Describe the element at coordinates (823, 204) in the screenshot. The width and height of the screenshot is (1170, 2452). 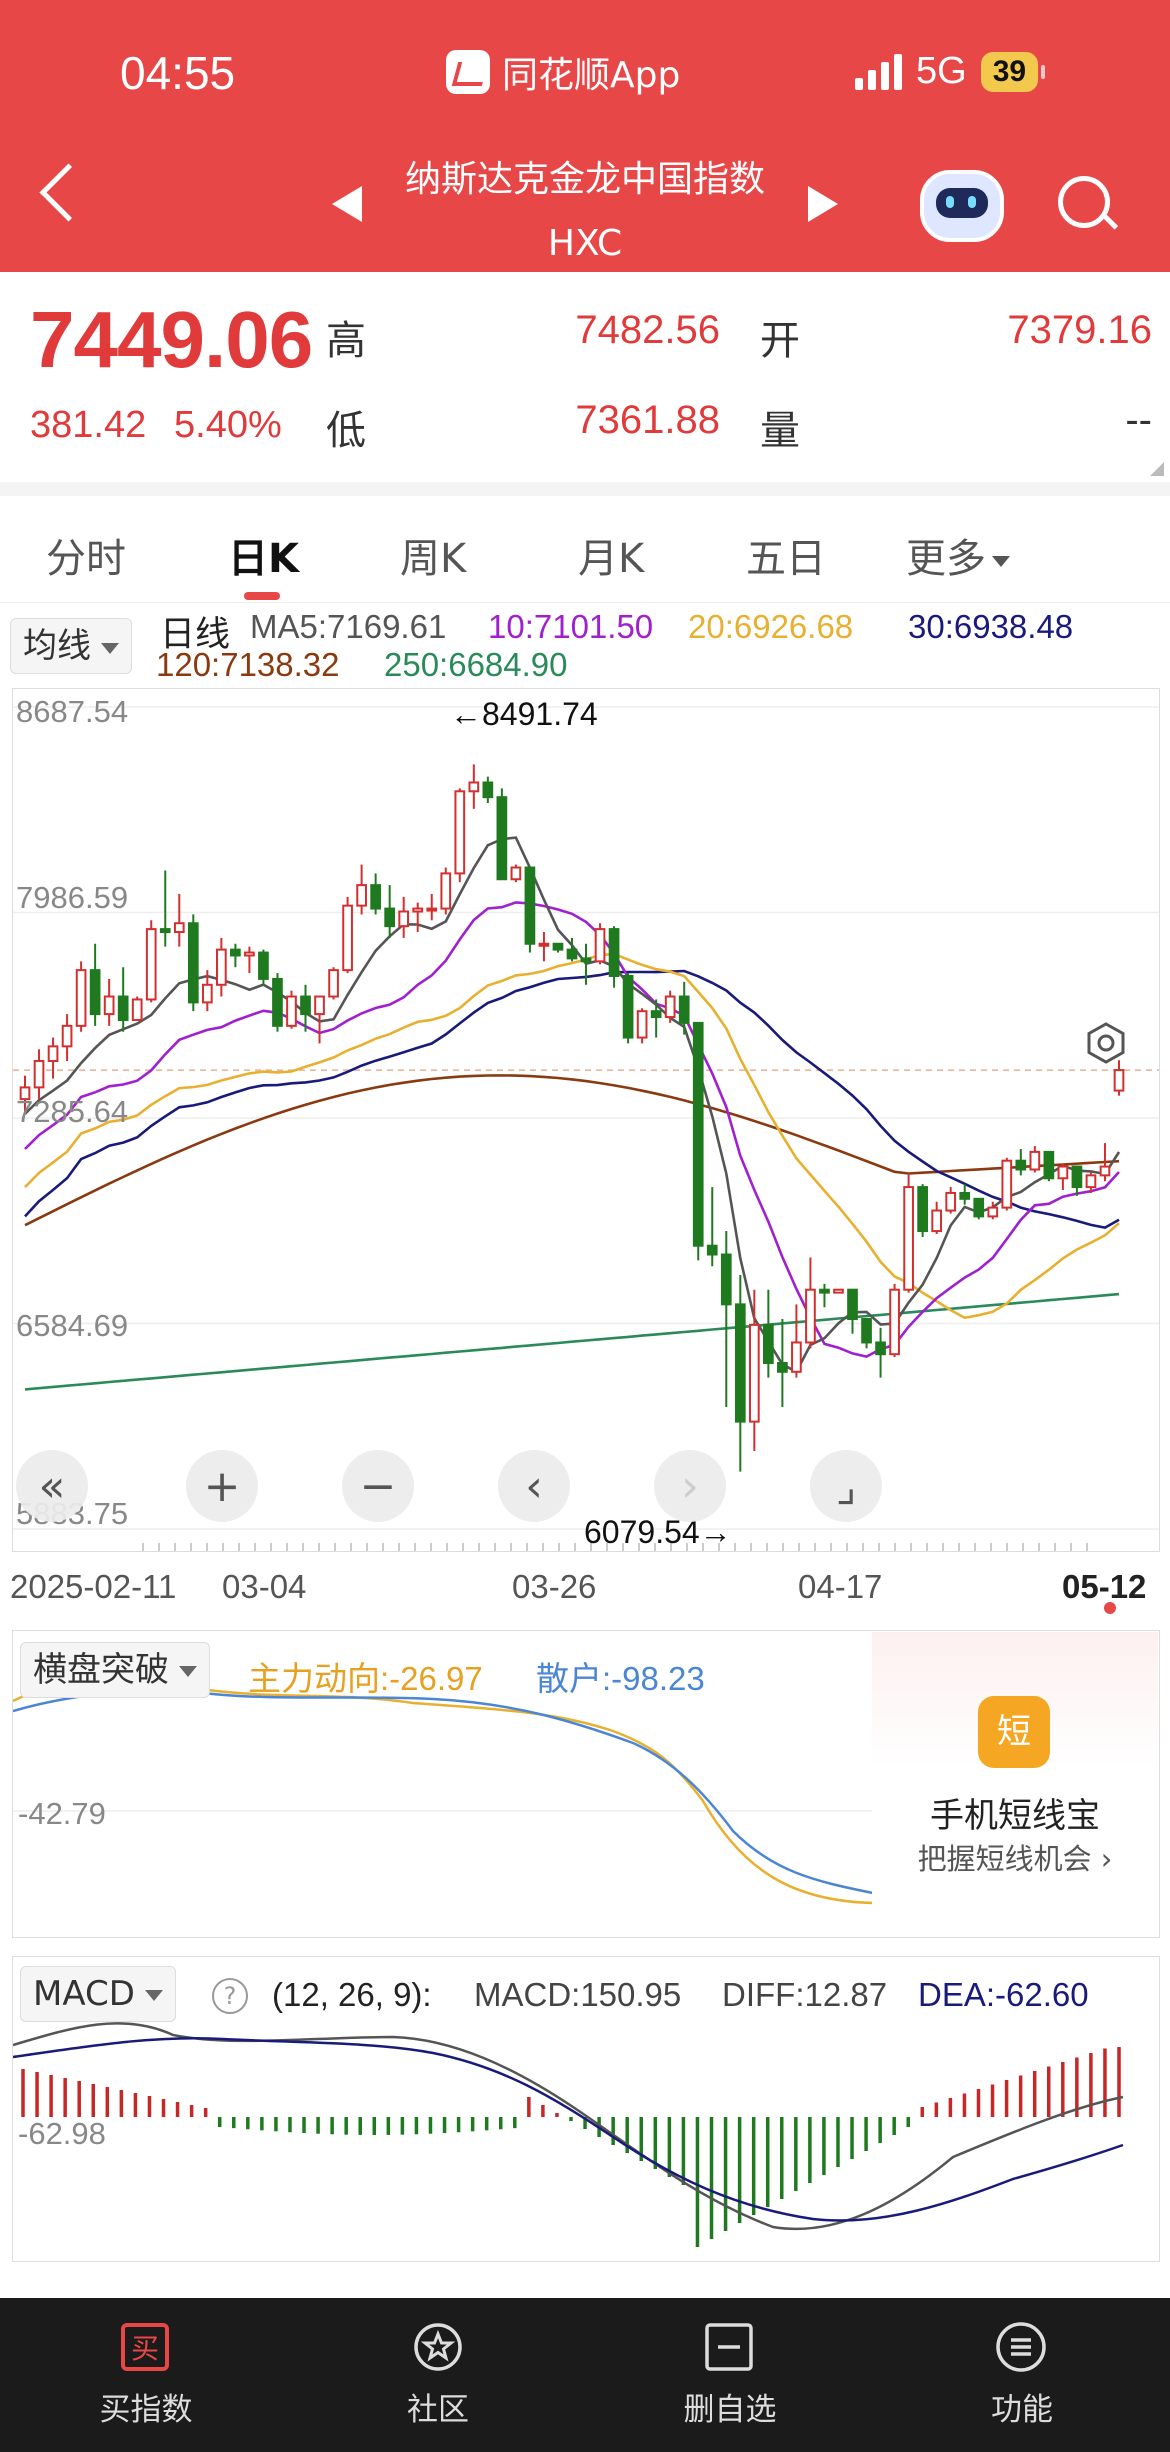
I see `next-instrument-icon` at that location.